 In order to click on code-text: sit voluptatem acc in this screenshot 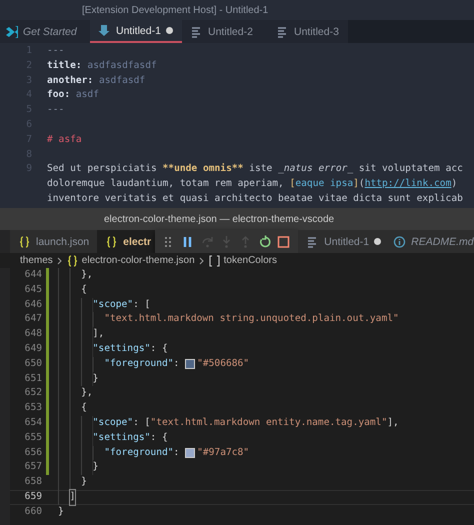, I will do `click(410, 169)`.